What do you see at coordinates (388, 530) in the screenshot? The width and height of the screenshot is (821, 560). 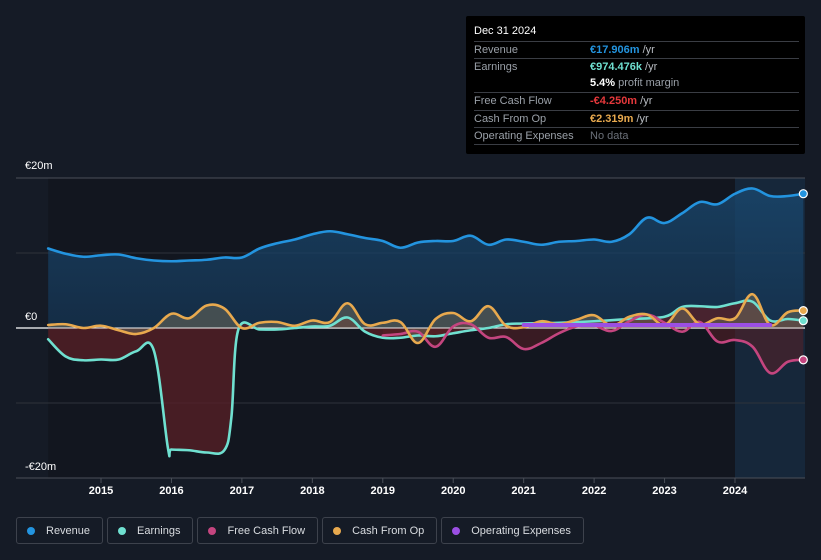 I see `legend-label: Cash From Op` at bounding box center [388, 530].